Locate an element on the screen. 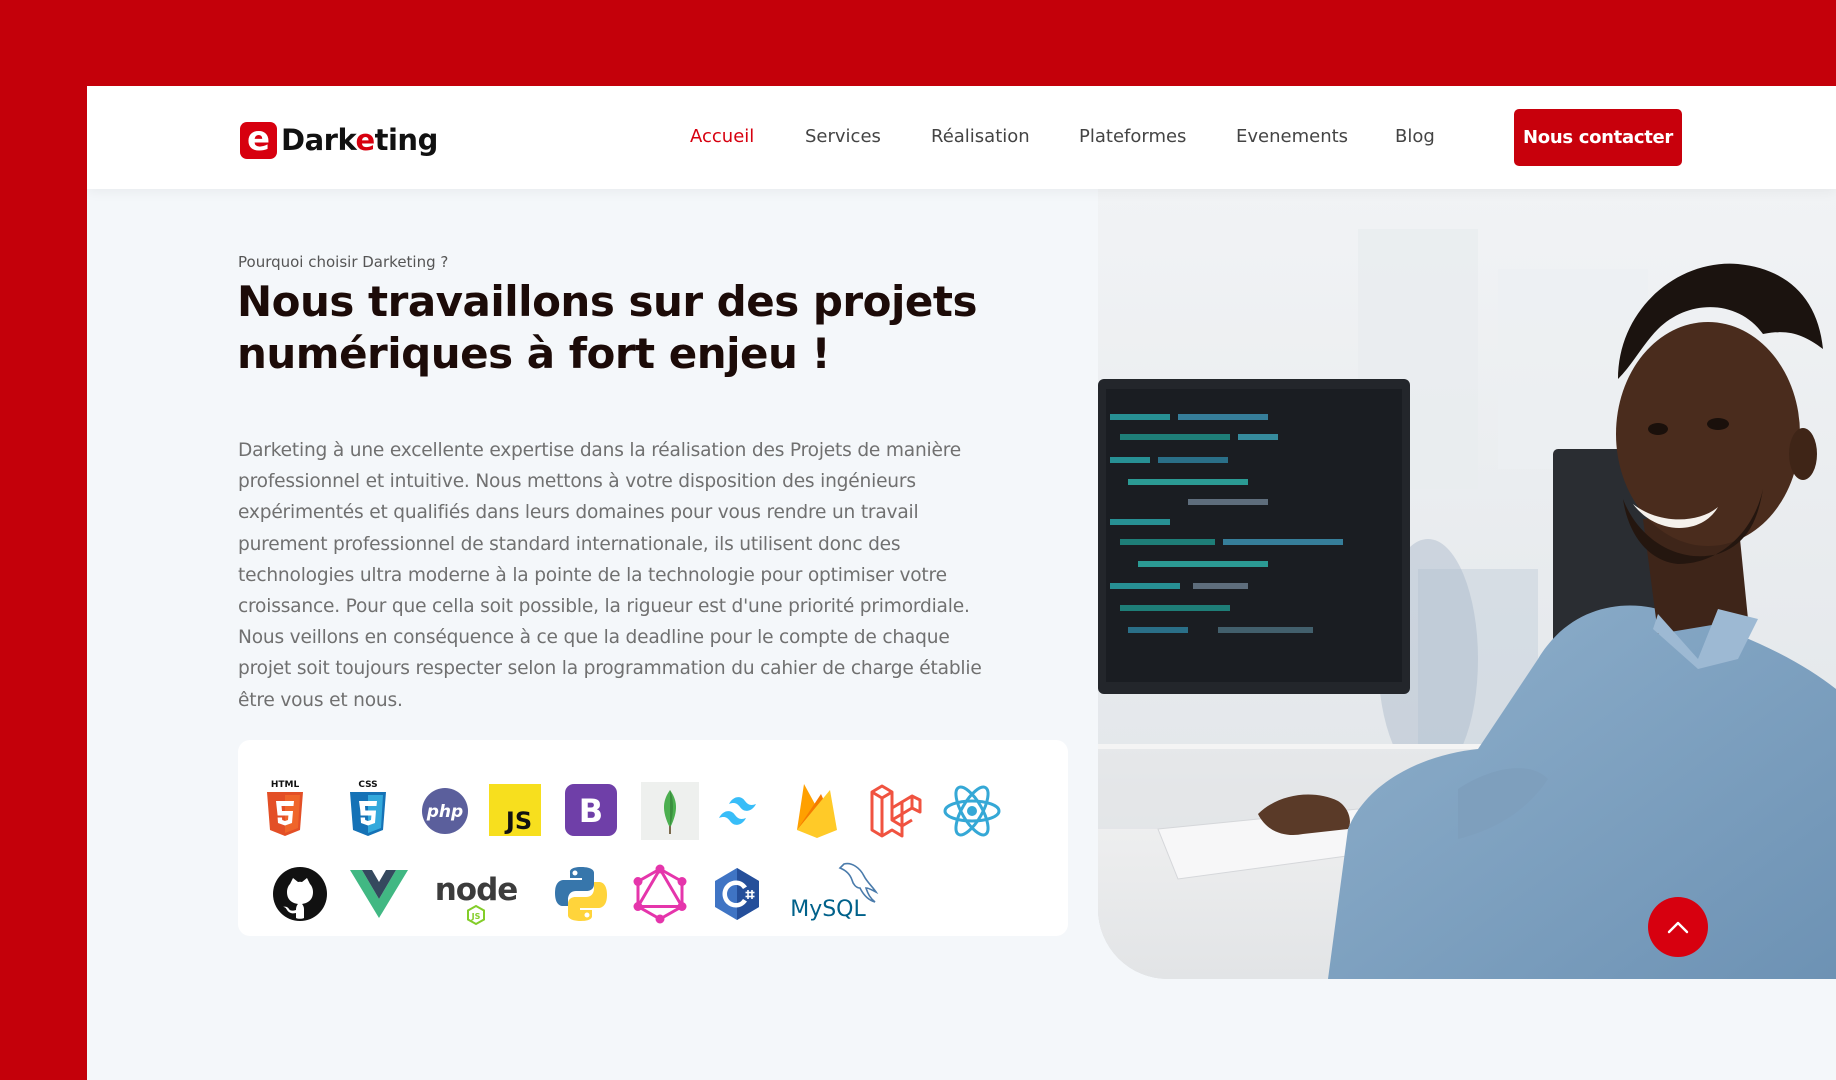 This screenshot has width=1836, height=1080. logo-text-end: ting is located at coordinates (406, 140).